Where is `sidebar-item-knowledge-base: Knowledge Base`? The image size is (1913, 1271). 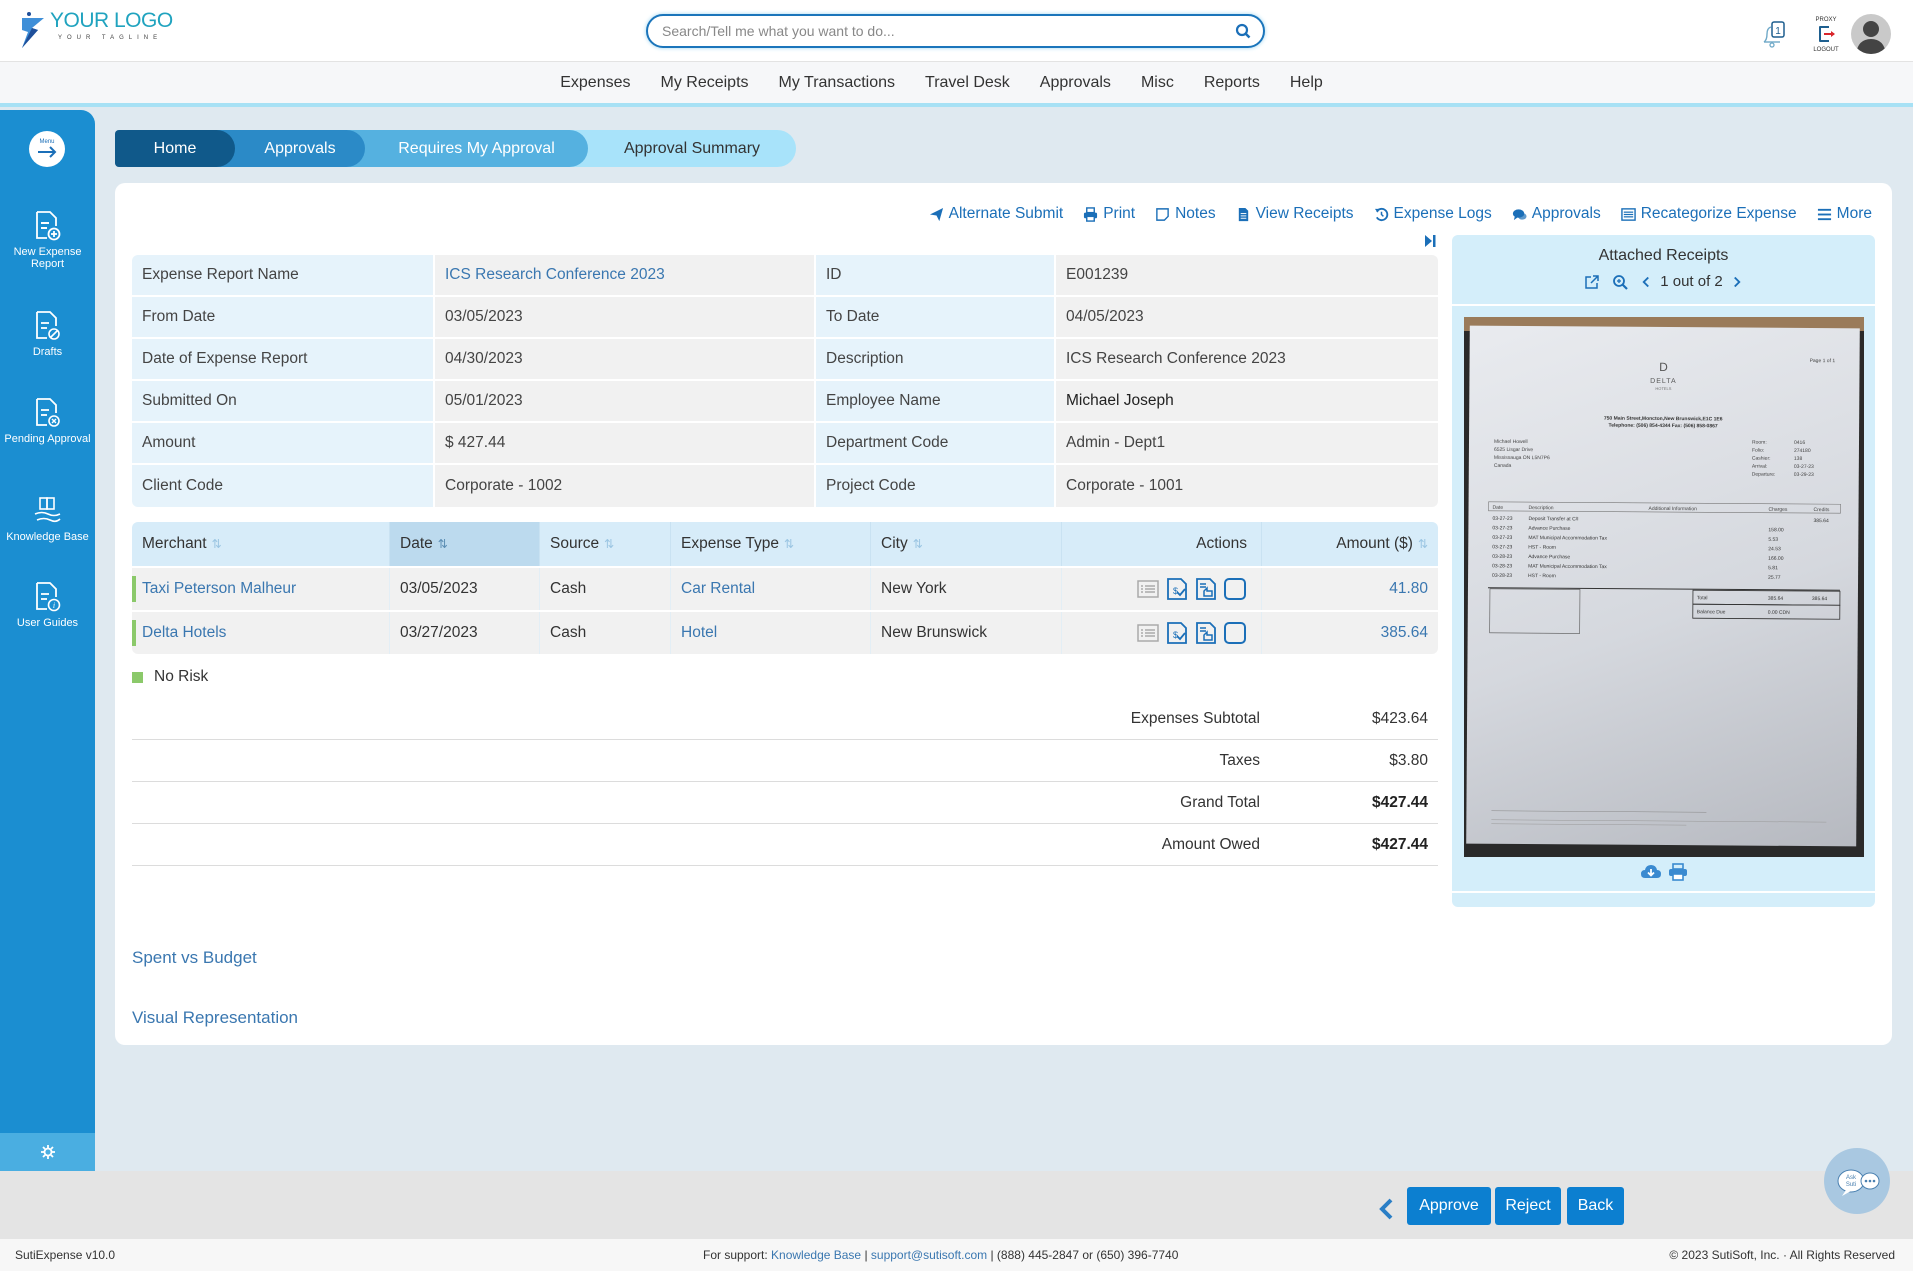
sidebar-item-knowledge-base: Knowledge Base is located at coordinates (47, 519).